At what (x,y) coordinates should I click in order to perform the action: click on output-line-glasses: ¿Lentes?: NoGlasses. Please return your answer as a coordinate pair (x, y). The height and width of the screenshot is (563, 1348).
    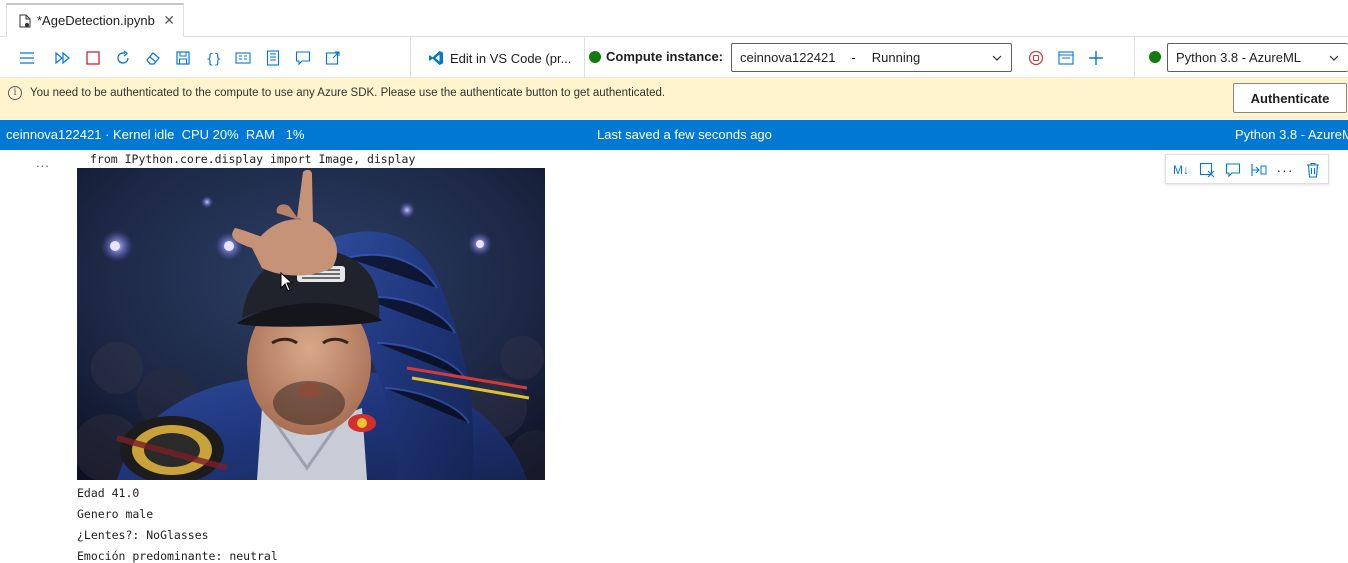
    Looking at the image, I should click on (143, 535).